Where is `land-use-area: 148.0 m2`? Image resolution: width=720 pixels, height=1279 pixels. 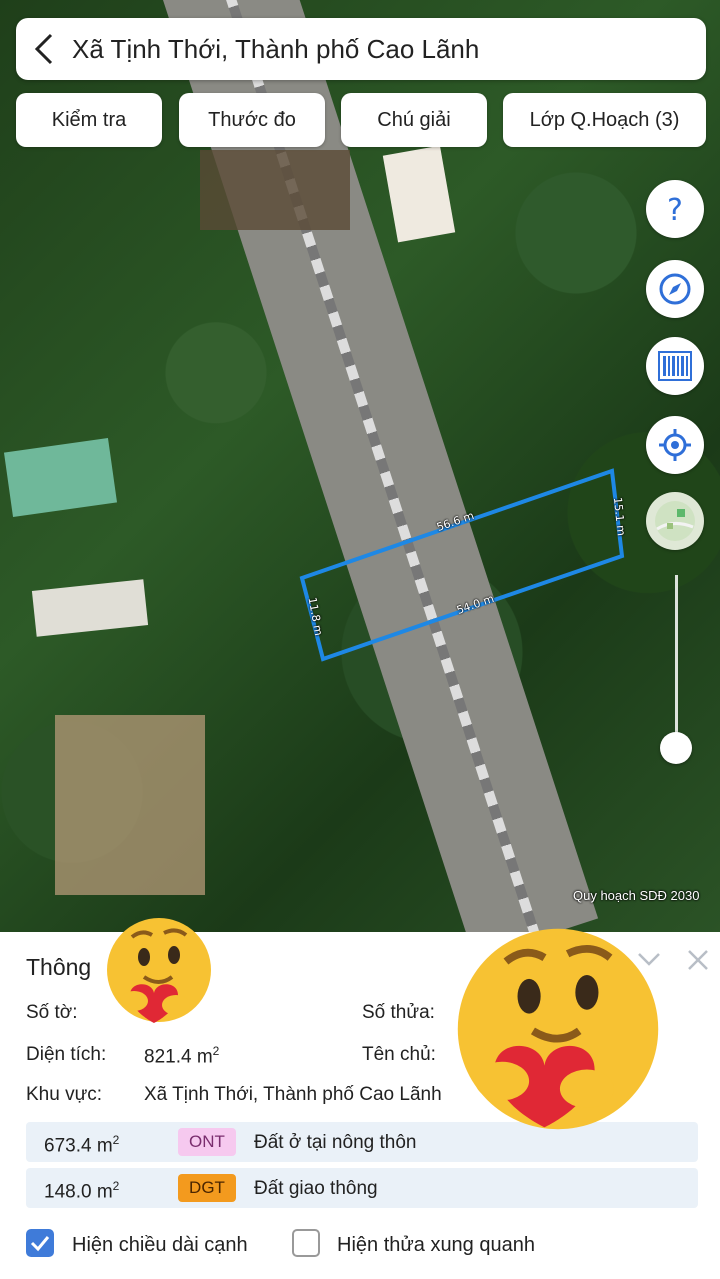
land-use-area: 148.0 m2 is located at coordinates (82, 1191).